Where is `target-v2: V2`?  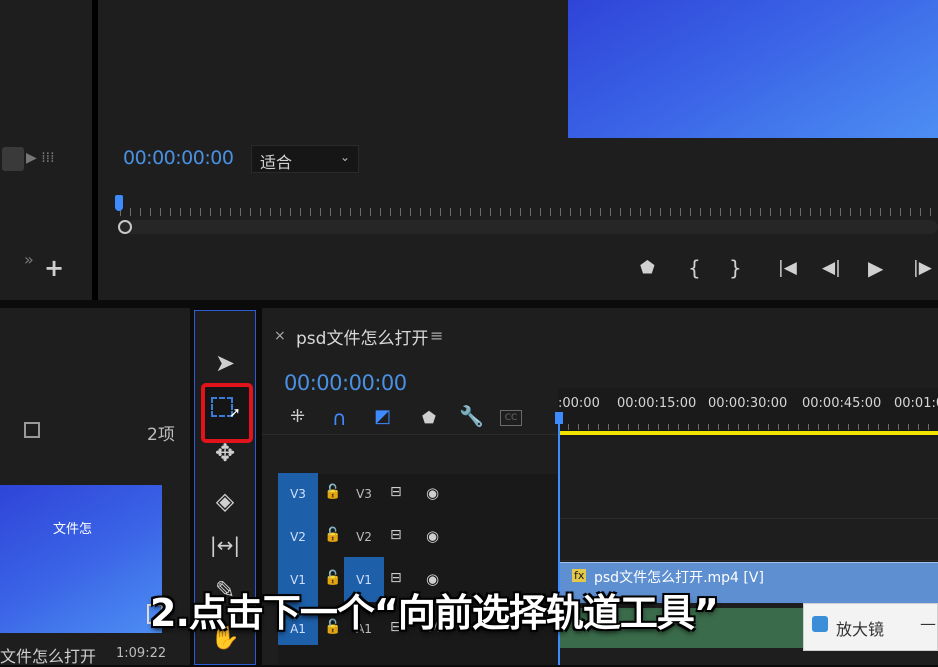 target-v2: V2 is located at coordinates (364, 537).